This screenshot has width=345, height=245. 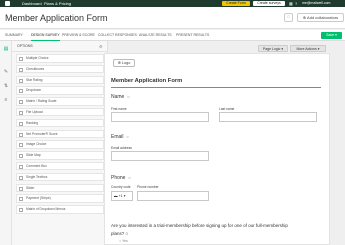 What do you see at coordinates (236, 3) in the screenshot?
I see `create-form-button: Create Form` at bounding box center [236, 3].